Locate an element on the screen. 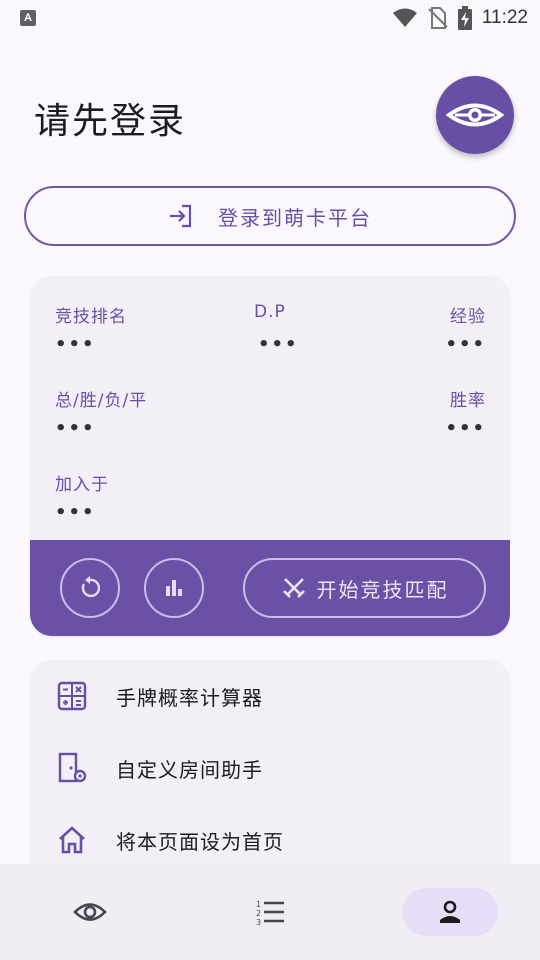 This screenshot has height=960, width=540. nav-item-profile is located at coordinates (450, 912).